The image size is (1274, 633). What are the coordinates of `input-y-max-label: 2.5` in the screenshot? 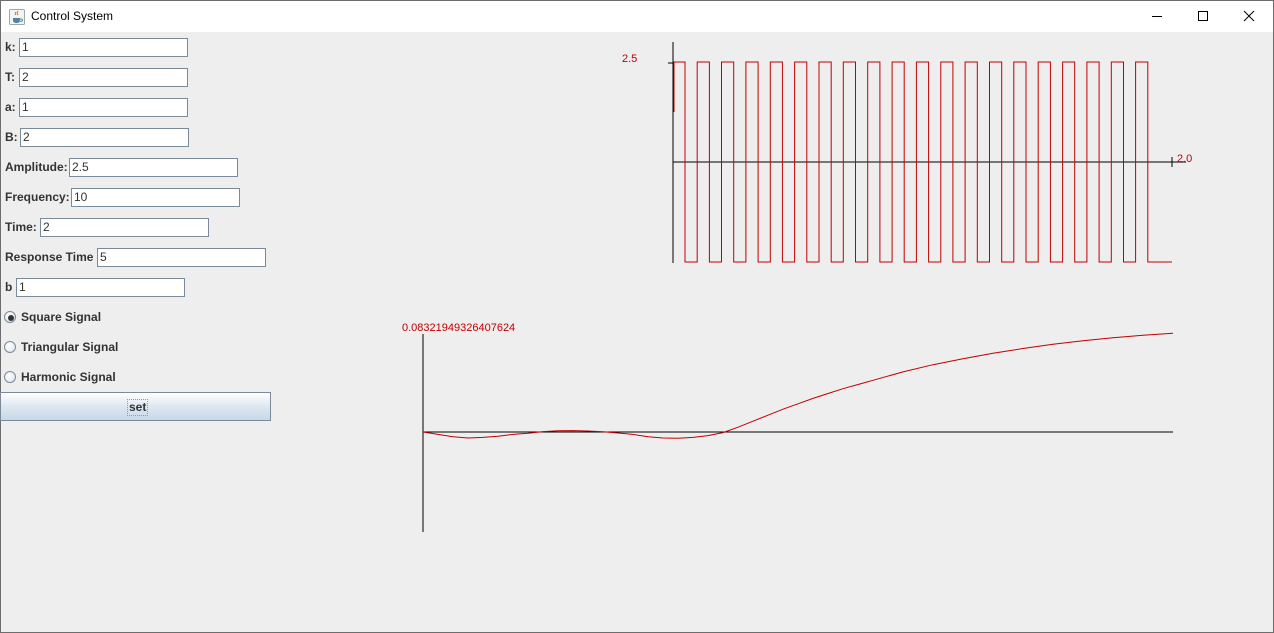 It's located at (629, 59).